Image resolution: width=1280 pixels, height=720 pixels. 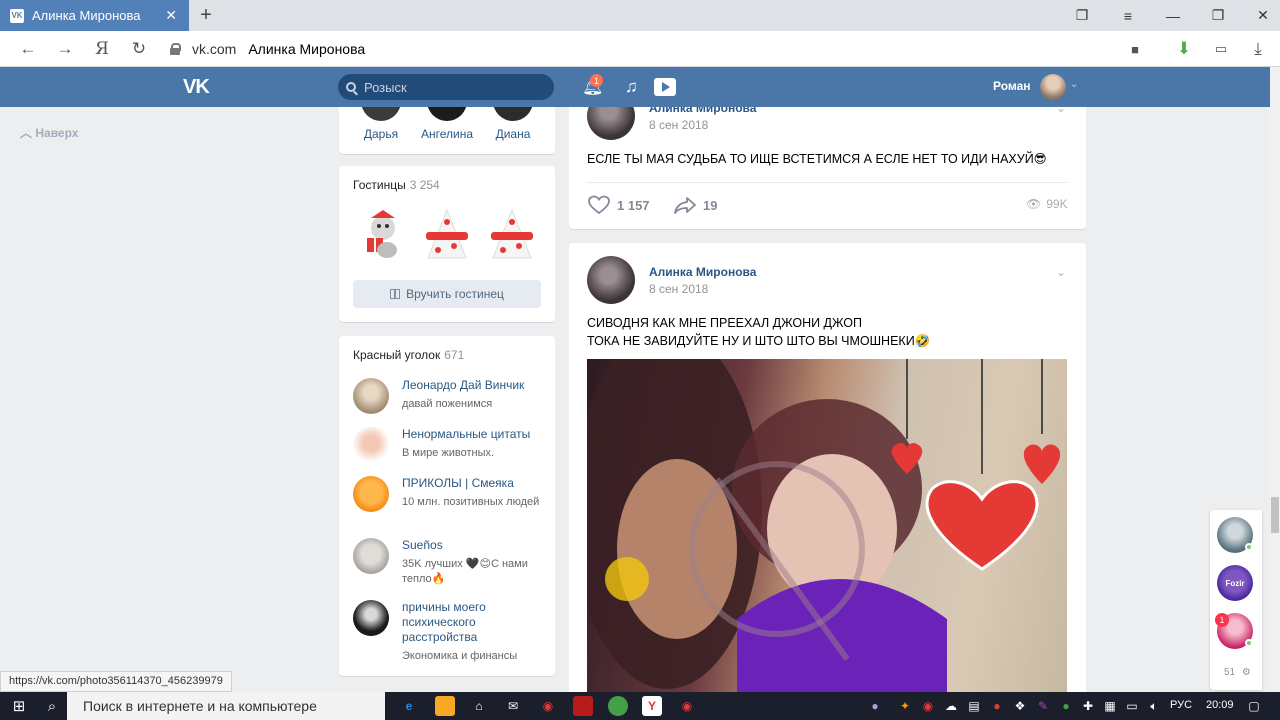 What do you see at coordinates (1047, 204) in the screenshot?
I see `views-counter: 👁︎ 99K` at bounding box center [1047, 204].